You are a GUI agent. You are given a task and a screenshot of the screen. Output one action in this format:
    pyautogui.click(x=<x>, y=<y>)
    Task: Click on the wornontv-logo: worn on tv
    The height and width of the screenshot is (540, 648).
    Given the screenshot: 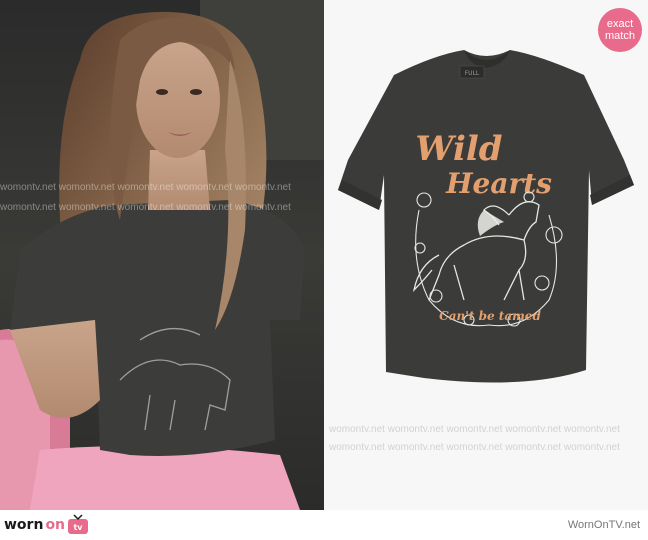 What is the action you would take?
    pyautogui.click(x=46, y=525)
    